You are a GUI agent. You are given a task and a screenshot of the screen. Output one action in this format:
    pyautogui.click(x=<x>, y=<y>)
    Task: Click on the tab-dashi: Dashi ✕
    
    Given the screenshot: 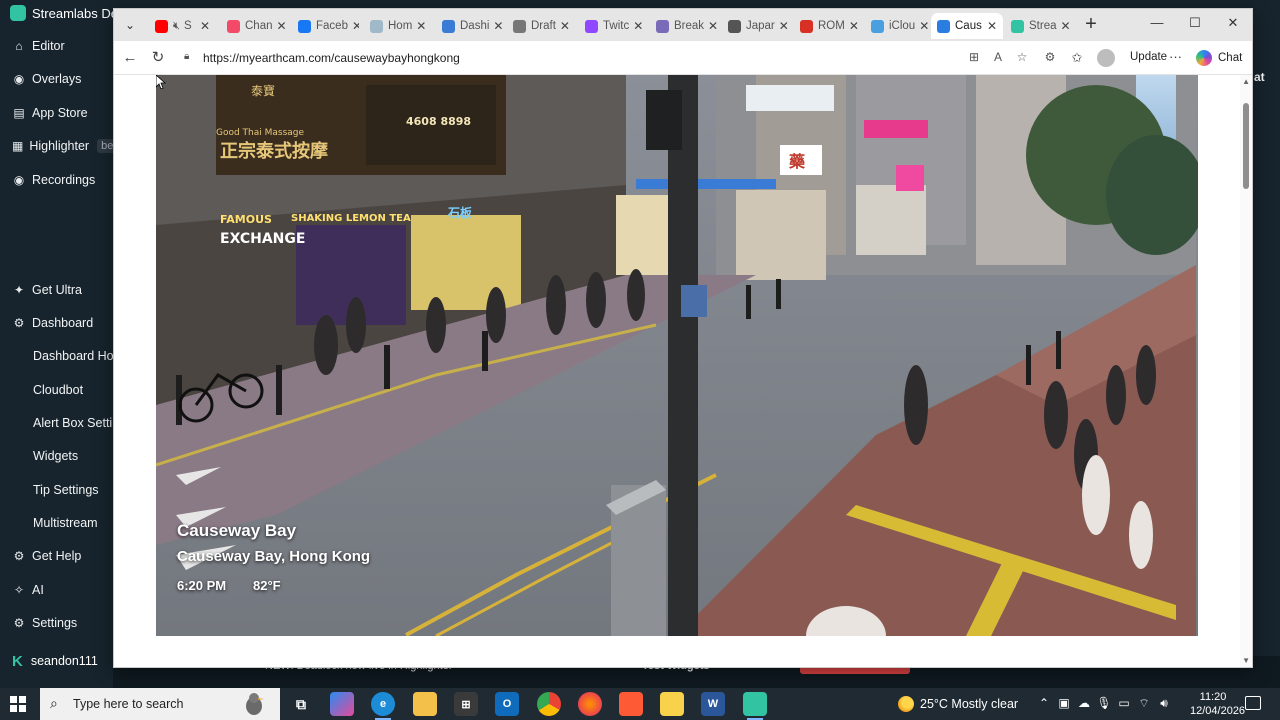 What is the action you would take?
    pyautogui.click(x=469, y=26)
    